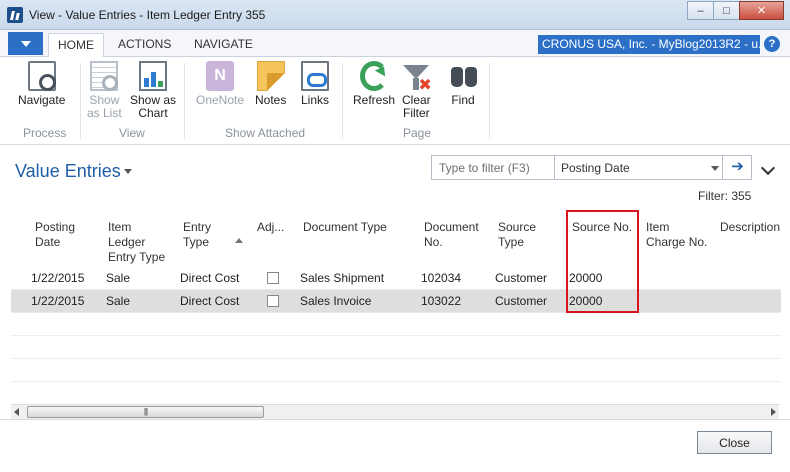  I want to click on column-header-posting-date: Posting Date, so click(55, 235).